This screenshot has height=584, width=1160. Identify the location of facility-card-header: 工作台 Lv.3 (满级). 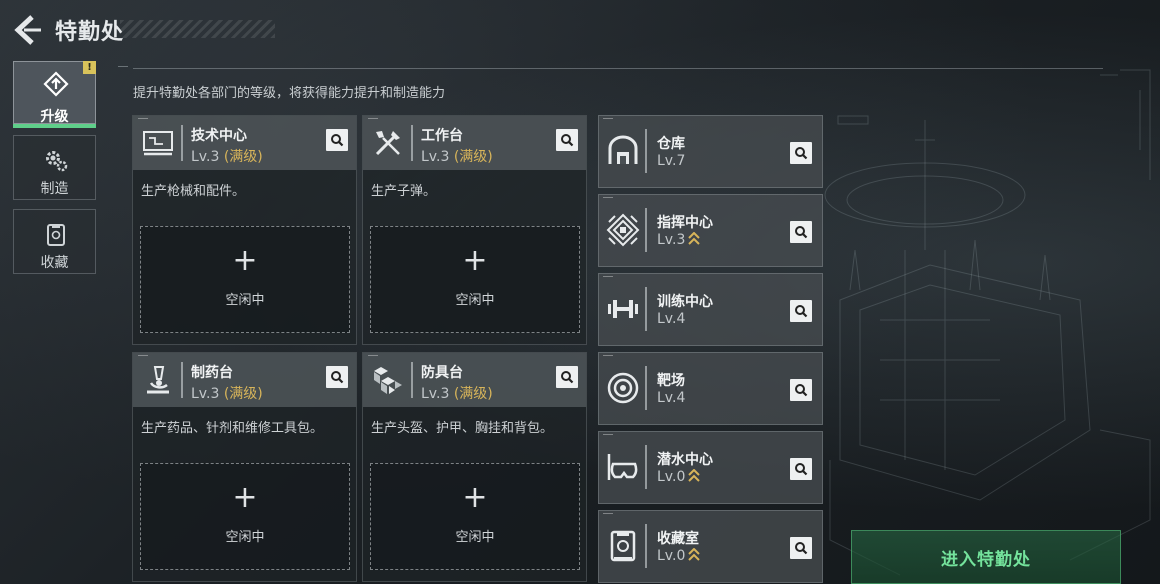
(474, 143).